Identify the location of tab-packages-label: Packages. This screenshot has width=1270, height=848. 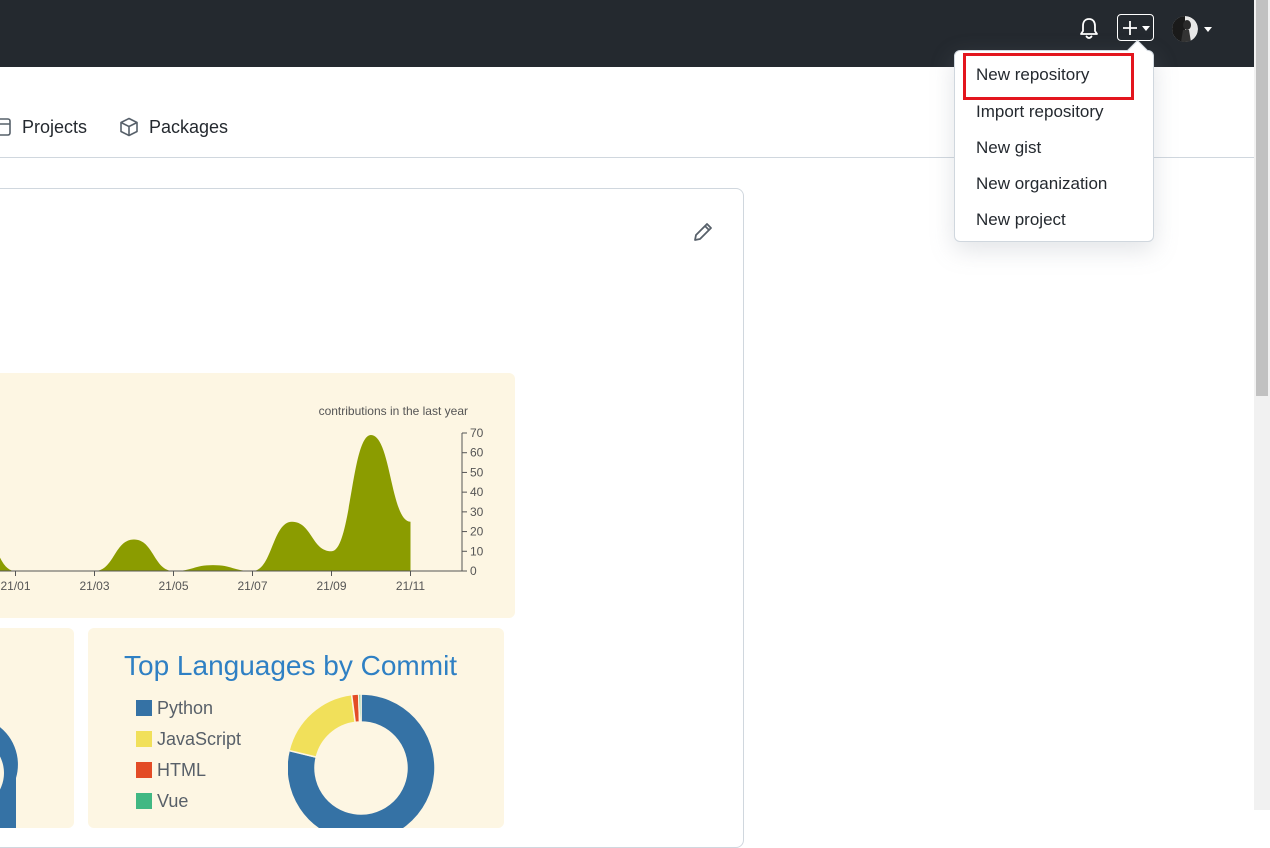
(189, 126).